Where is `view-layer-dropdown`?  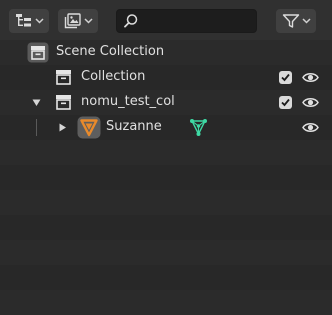 view-layer-dropdown is located at coordinates (78, 21).